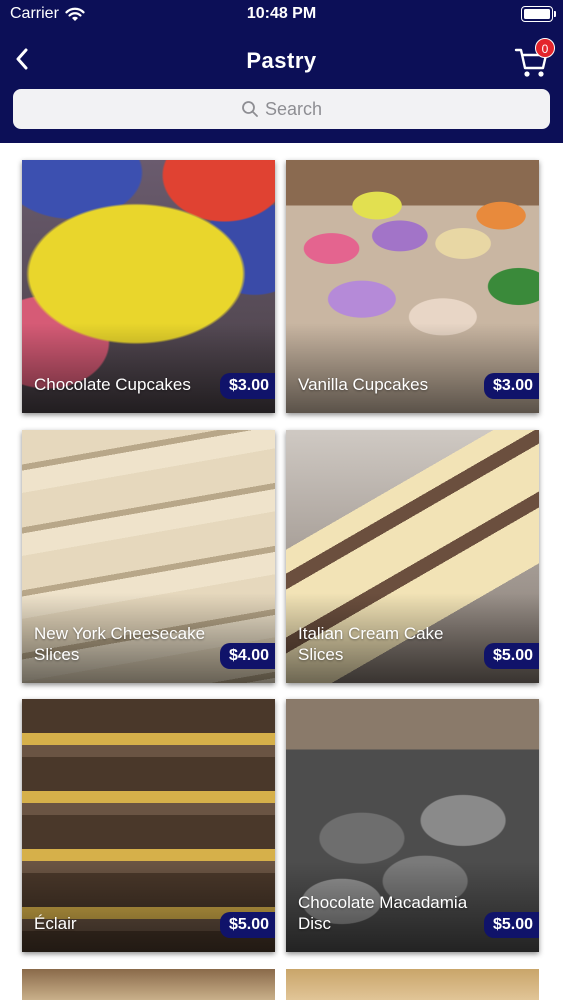  What do you see at coordinates (148, 825) in the screenshot?
I see `product-card-eclair: Éclair $5.00` at bounding box center [148, 825].